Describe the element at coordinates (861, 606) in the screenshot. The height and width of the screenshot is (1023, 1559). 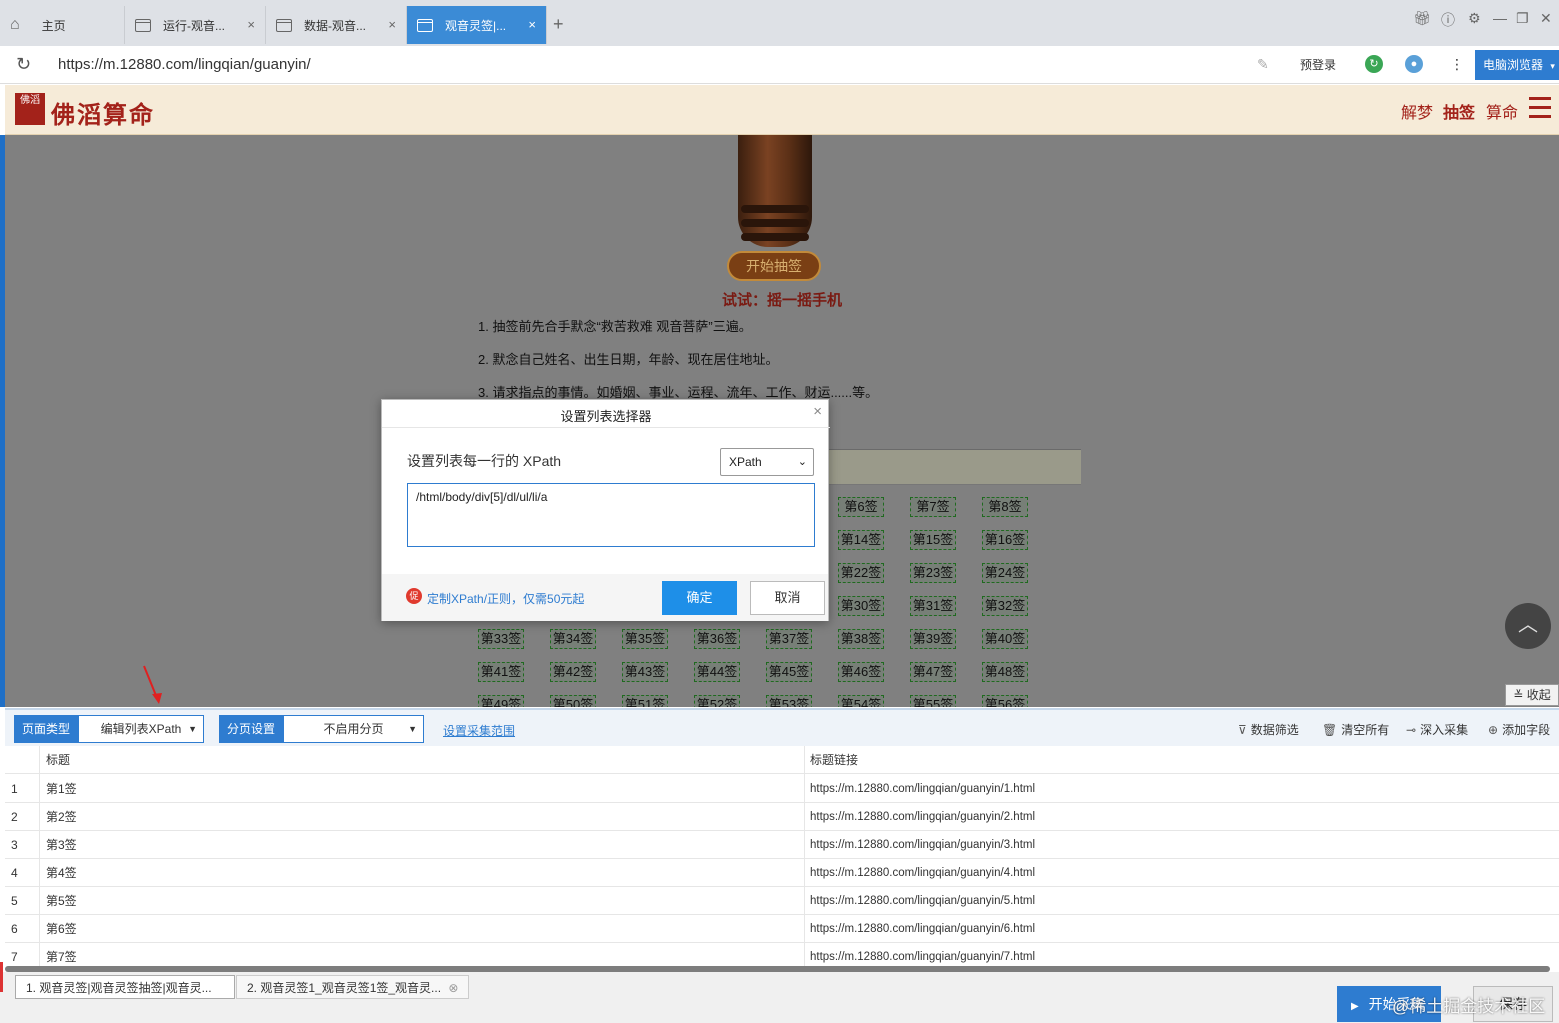
I see `lot-link: 第30签` at that location.